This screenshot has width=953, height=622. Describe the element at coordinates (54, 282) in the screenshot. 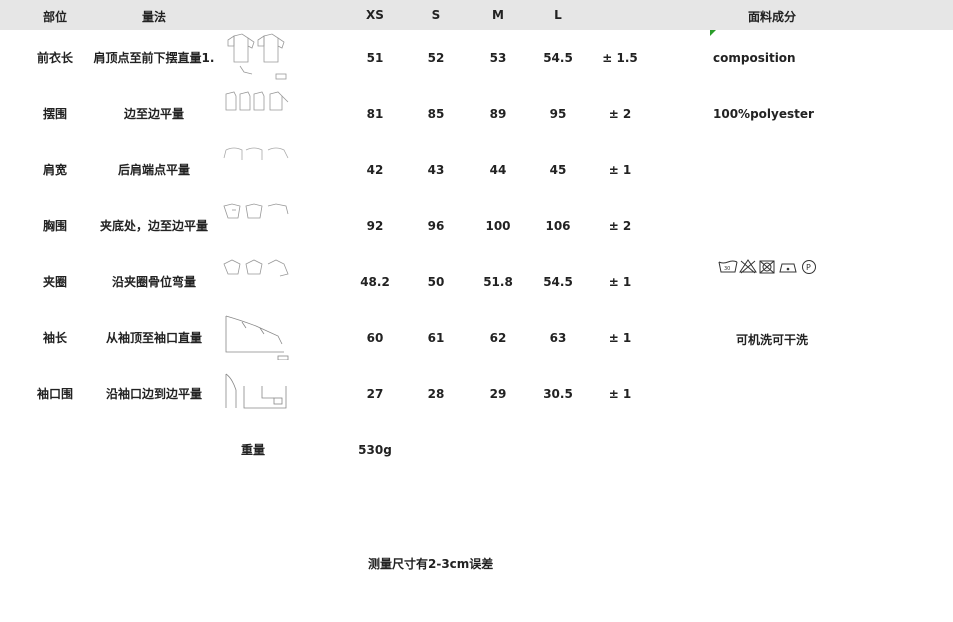

I see `part-cell: 夹圈` at that location.